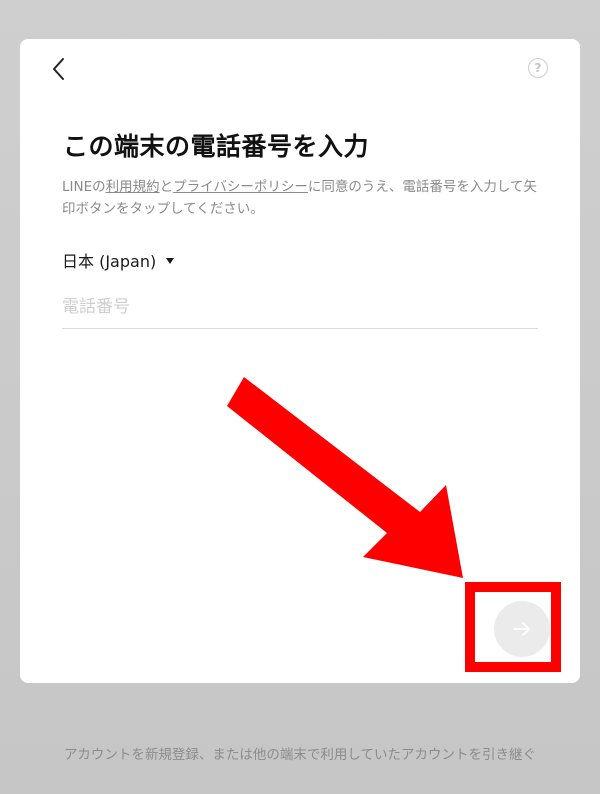 This screenshot has width=600, height=794. I want to click on next-button, so click(522, 629).